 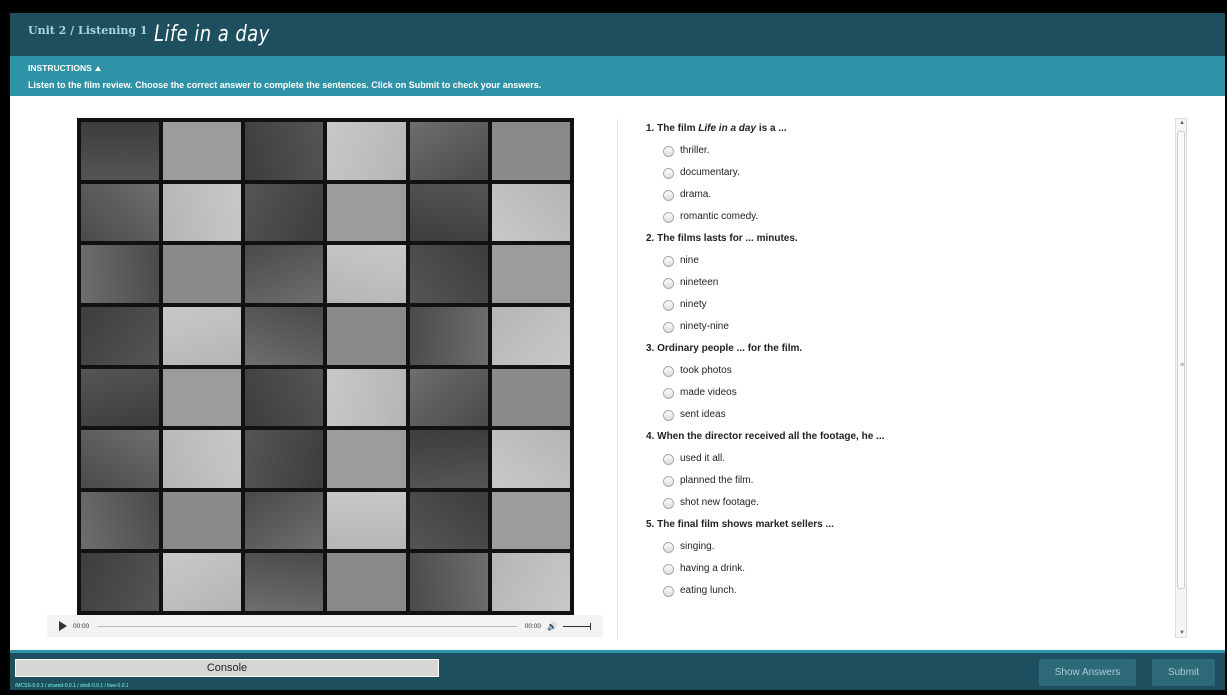 What do you see at coordinates (906, 481) in the screenshot?
I see `answer-option: planned the film.` at bounding box center [906, 481].